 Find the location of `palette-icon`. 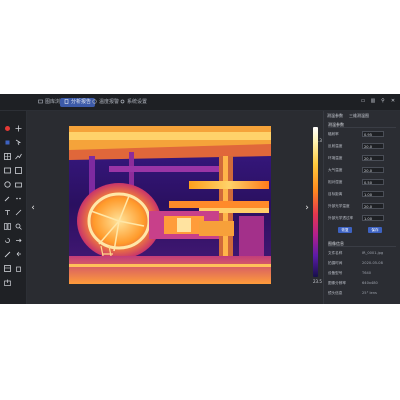

palette-icon is located at coordinates (7, 180).